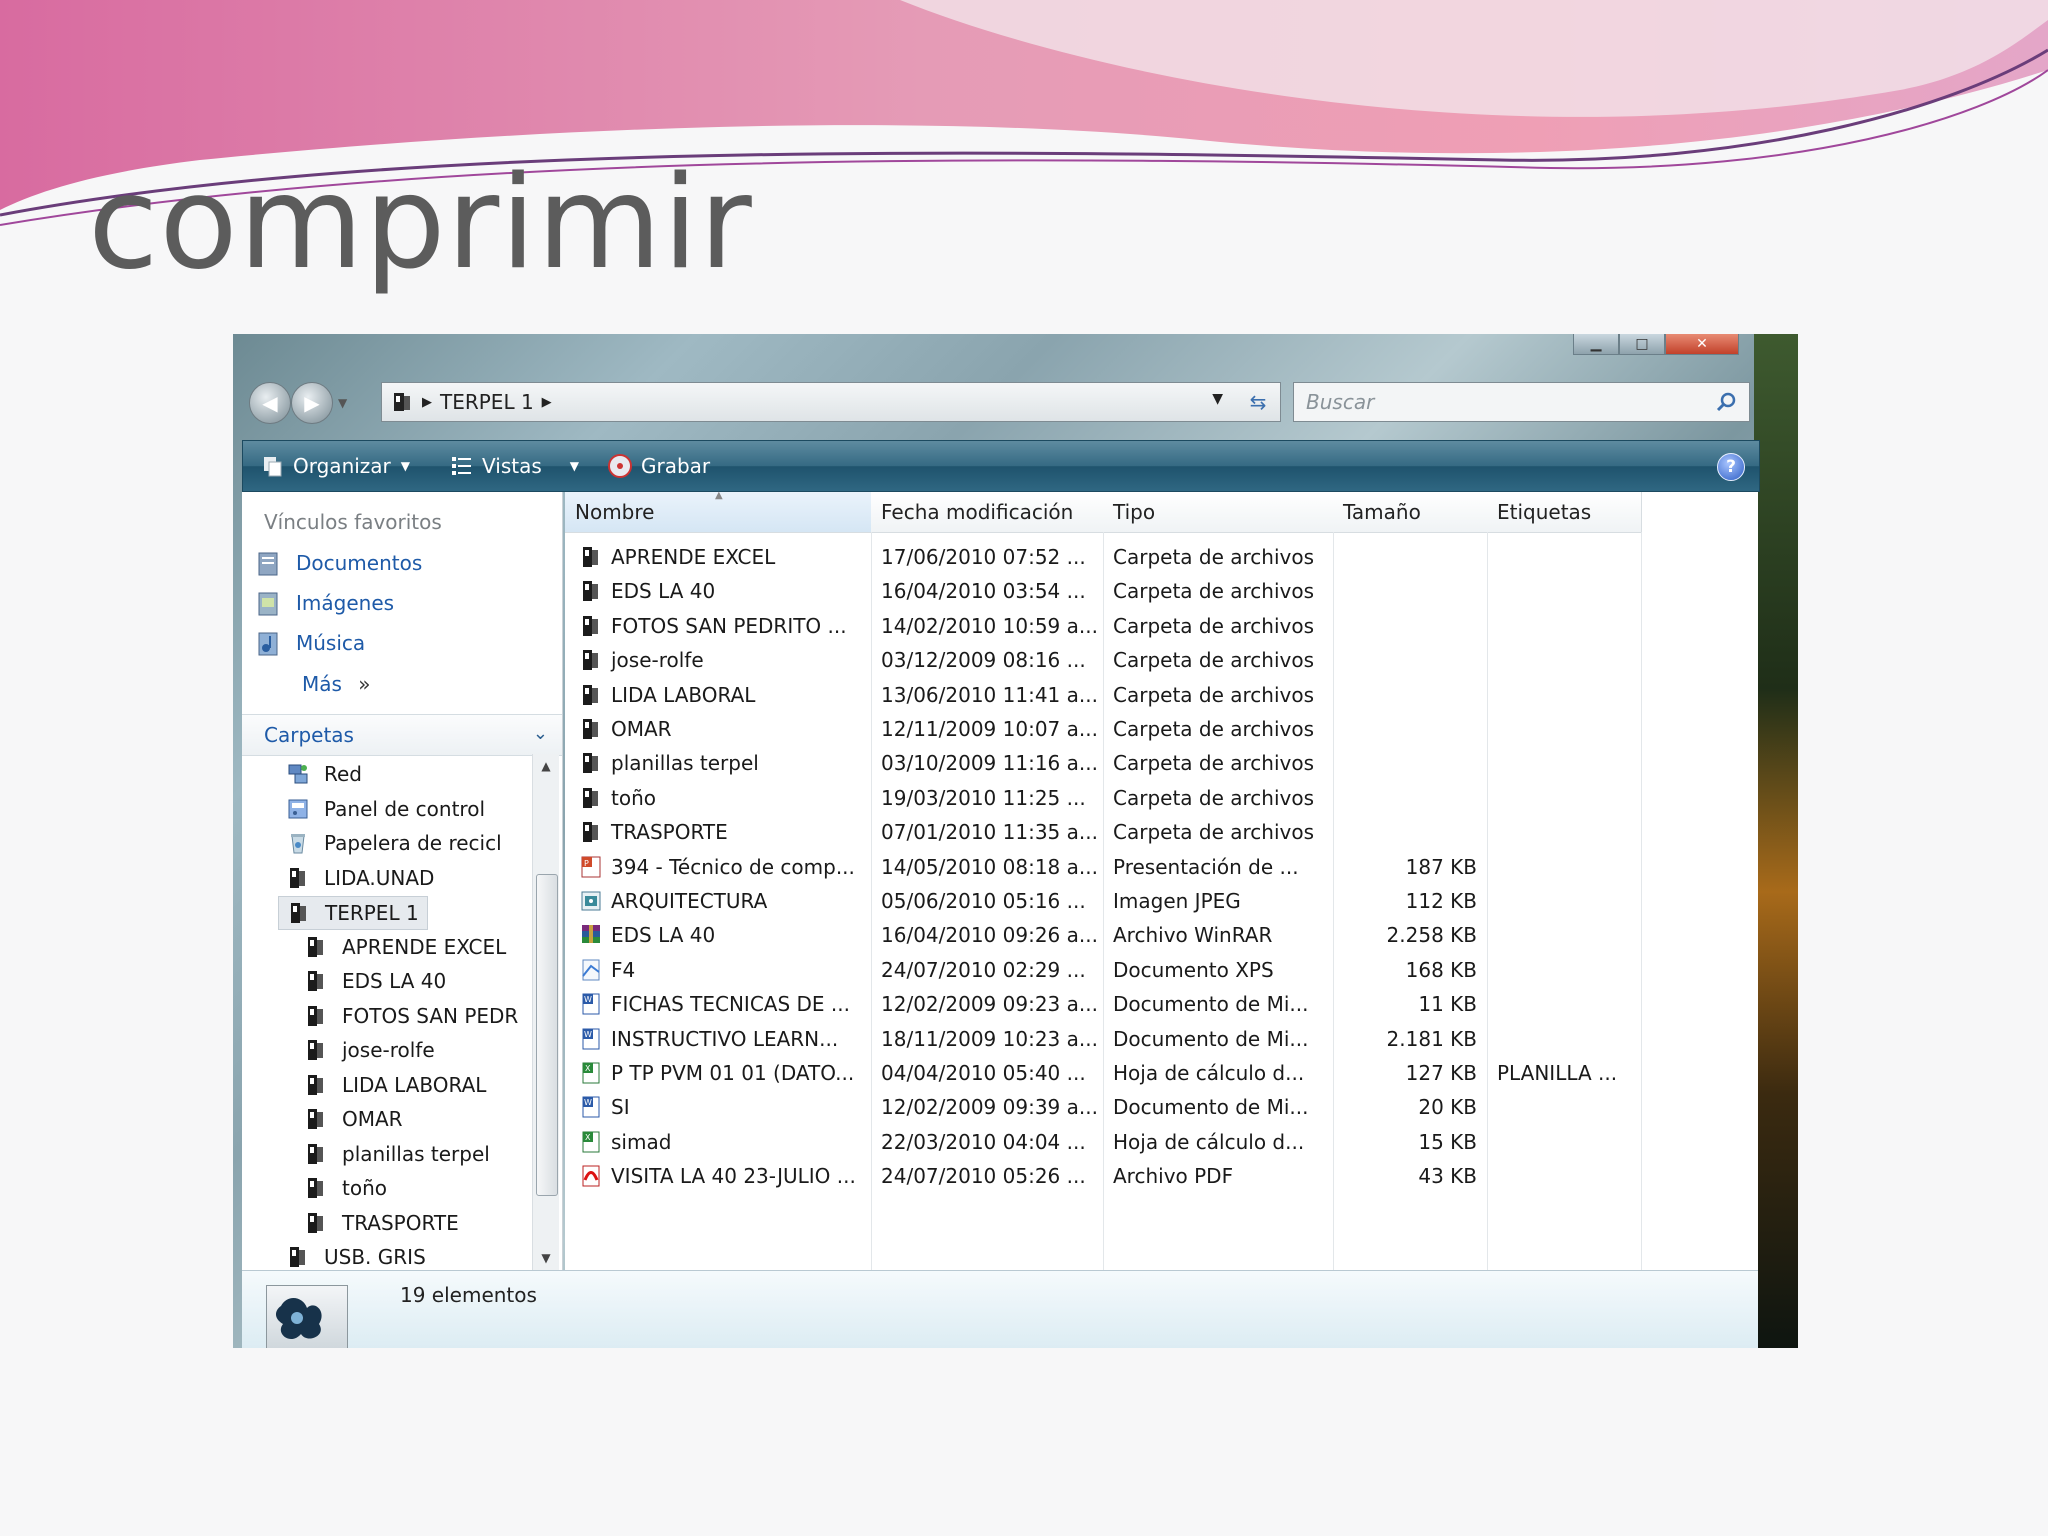 The height and width of the screenshot is (1536, 2048). Describe the element at coordinates (1596, 344) in the screenshot. I see `minimize-button: ▁` at that location.